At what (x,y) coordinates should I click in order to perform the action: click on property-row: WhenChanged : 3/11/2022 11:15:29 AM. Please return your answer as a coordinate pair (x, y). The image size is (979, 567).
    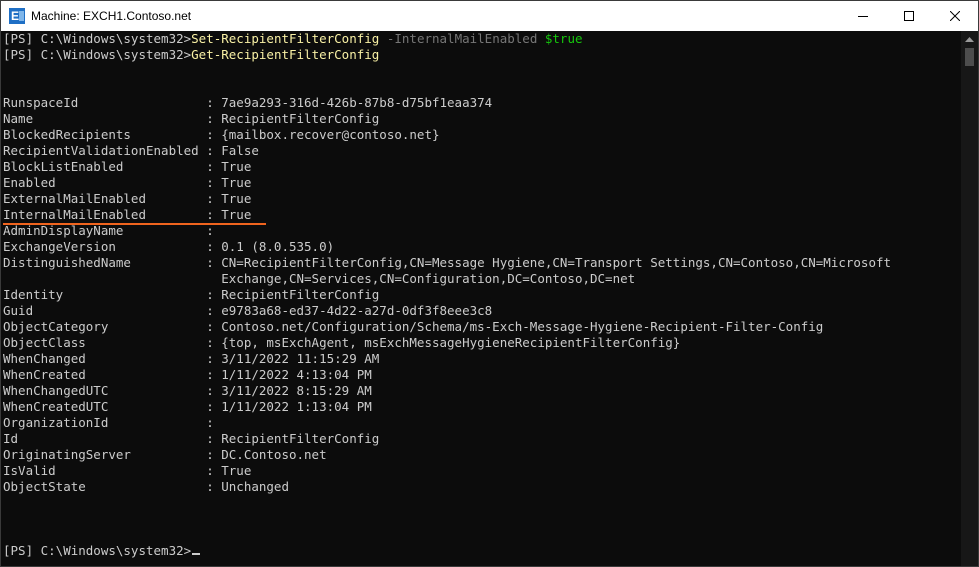
    Looking at the image, I should click on (483, 359).